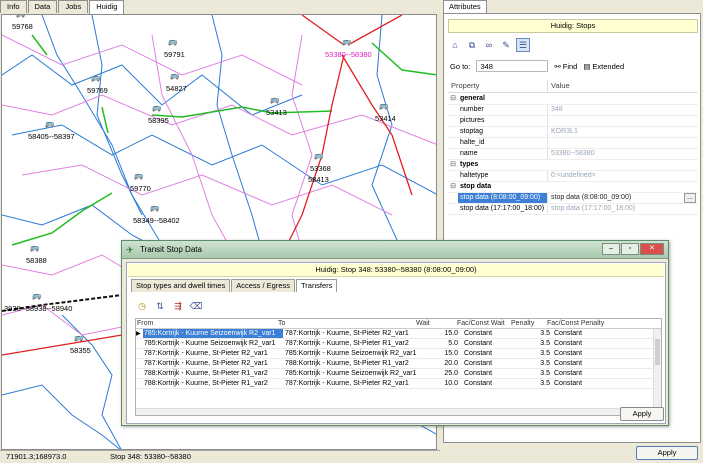  What do you see at coordinates (512, 66) in the screenshot?
I see `goto-input` at bounding box center [512, 66].